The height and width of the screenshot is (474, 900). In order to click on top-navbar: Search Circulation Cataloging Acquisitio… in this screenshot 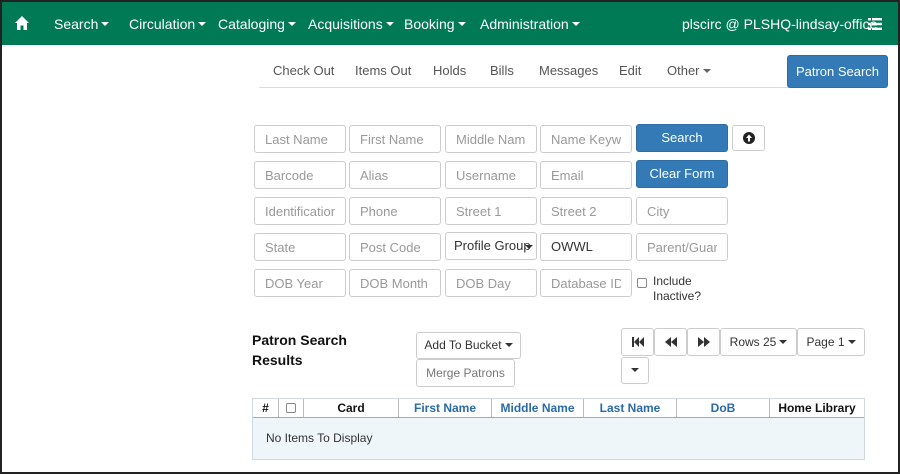, I will do `click(450, 23)`.